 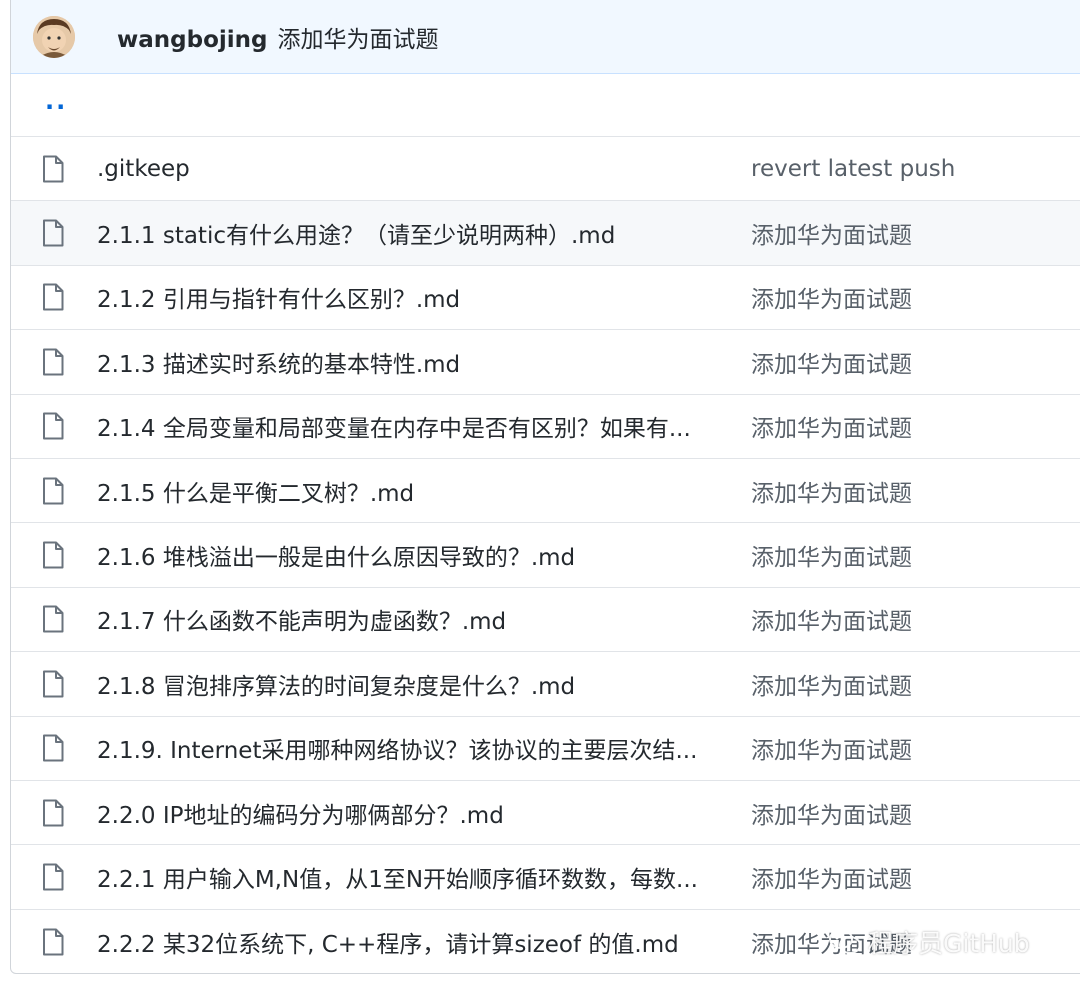 What do you see at coordinates (407, 619) in the screenshot?
I see `file-name-link: 2.1.7 什么函数不能声明为虚函数？.md` at bounding box center [407, 619].